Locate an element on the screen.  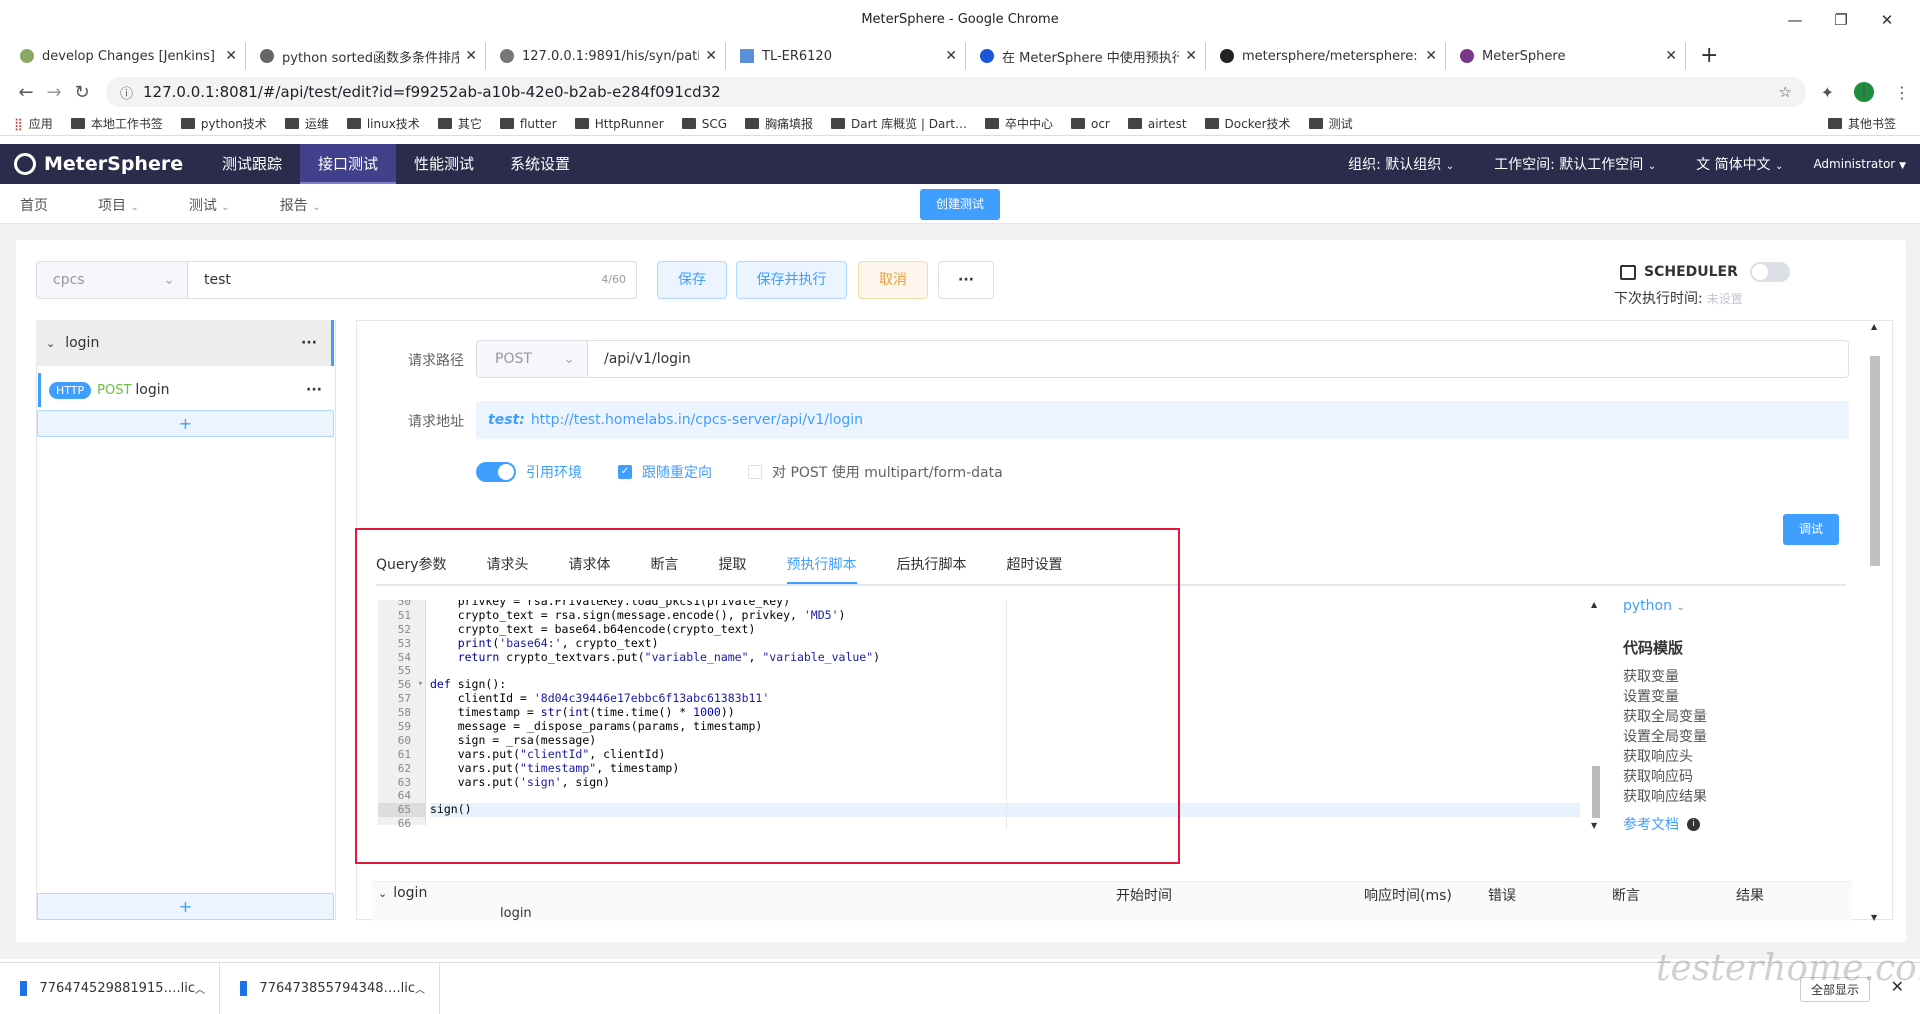
chevron-down-icon: ⌄ is located at coordinates (50, 343).